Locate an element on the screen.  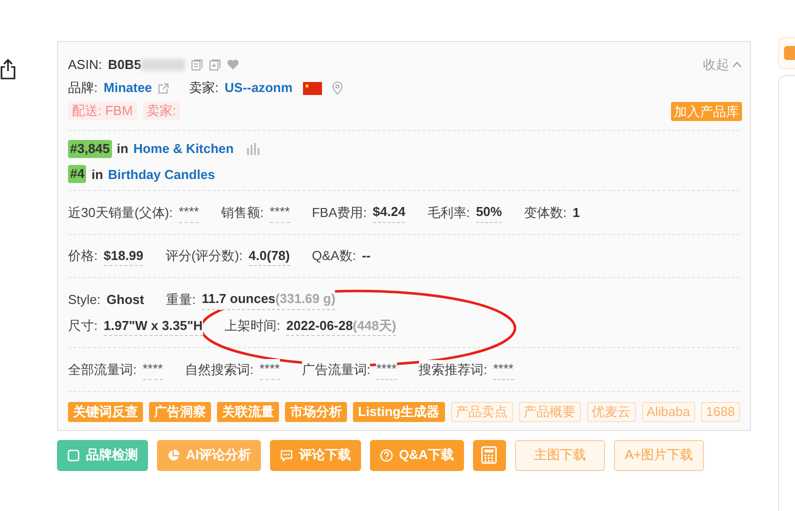
tool-tag: Listing生成器 is located at coordinates (399, 412).